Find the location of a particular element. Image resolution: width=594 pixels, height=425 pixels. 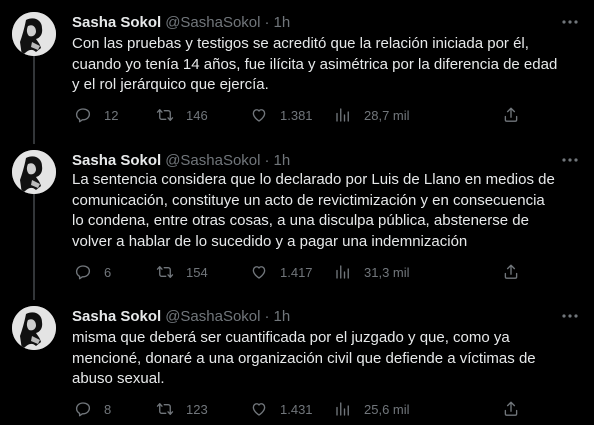

views-button: 25,6 mil is located at coordinates (372, 409).